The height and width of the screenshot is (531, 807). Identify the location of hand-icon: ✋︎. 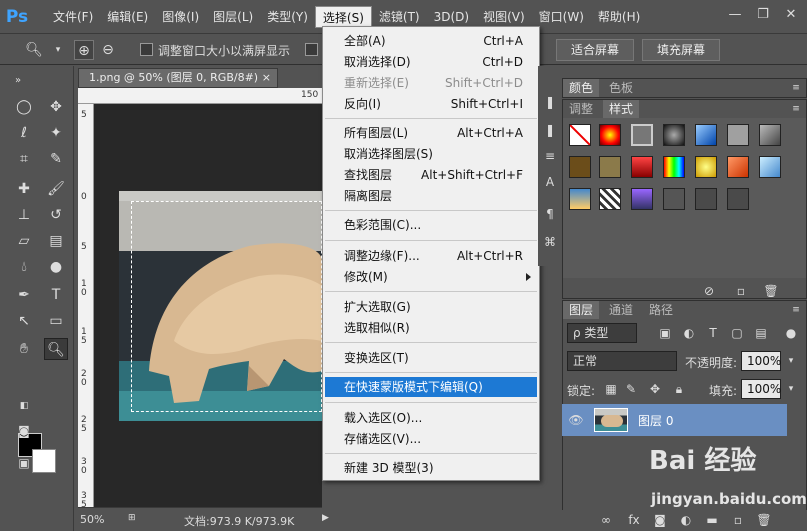
(24, 349).